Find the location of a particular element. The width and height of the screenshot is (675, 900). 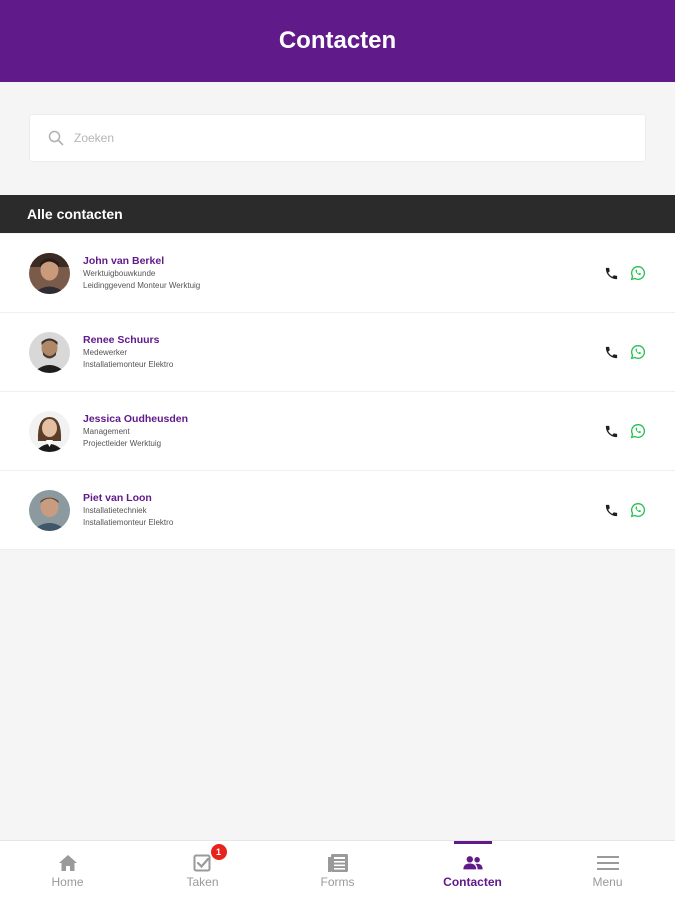

contact-name: Piet van Loon is located at coordinates (117, 498).